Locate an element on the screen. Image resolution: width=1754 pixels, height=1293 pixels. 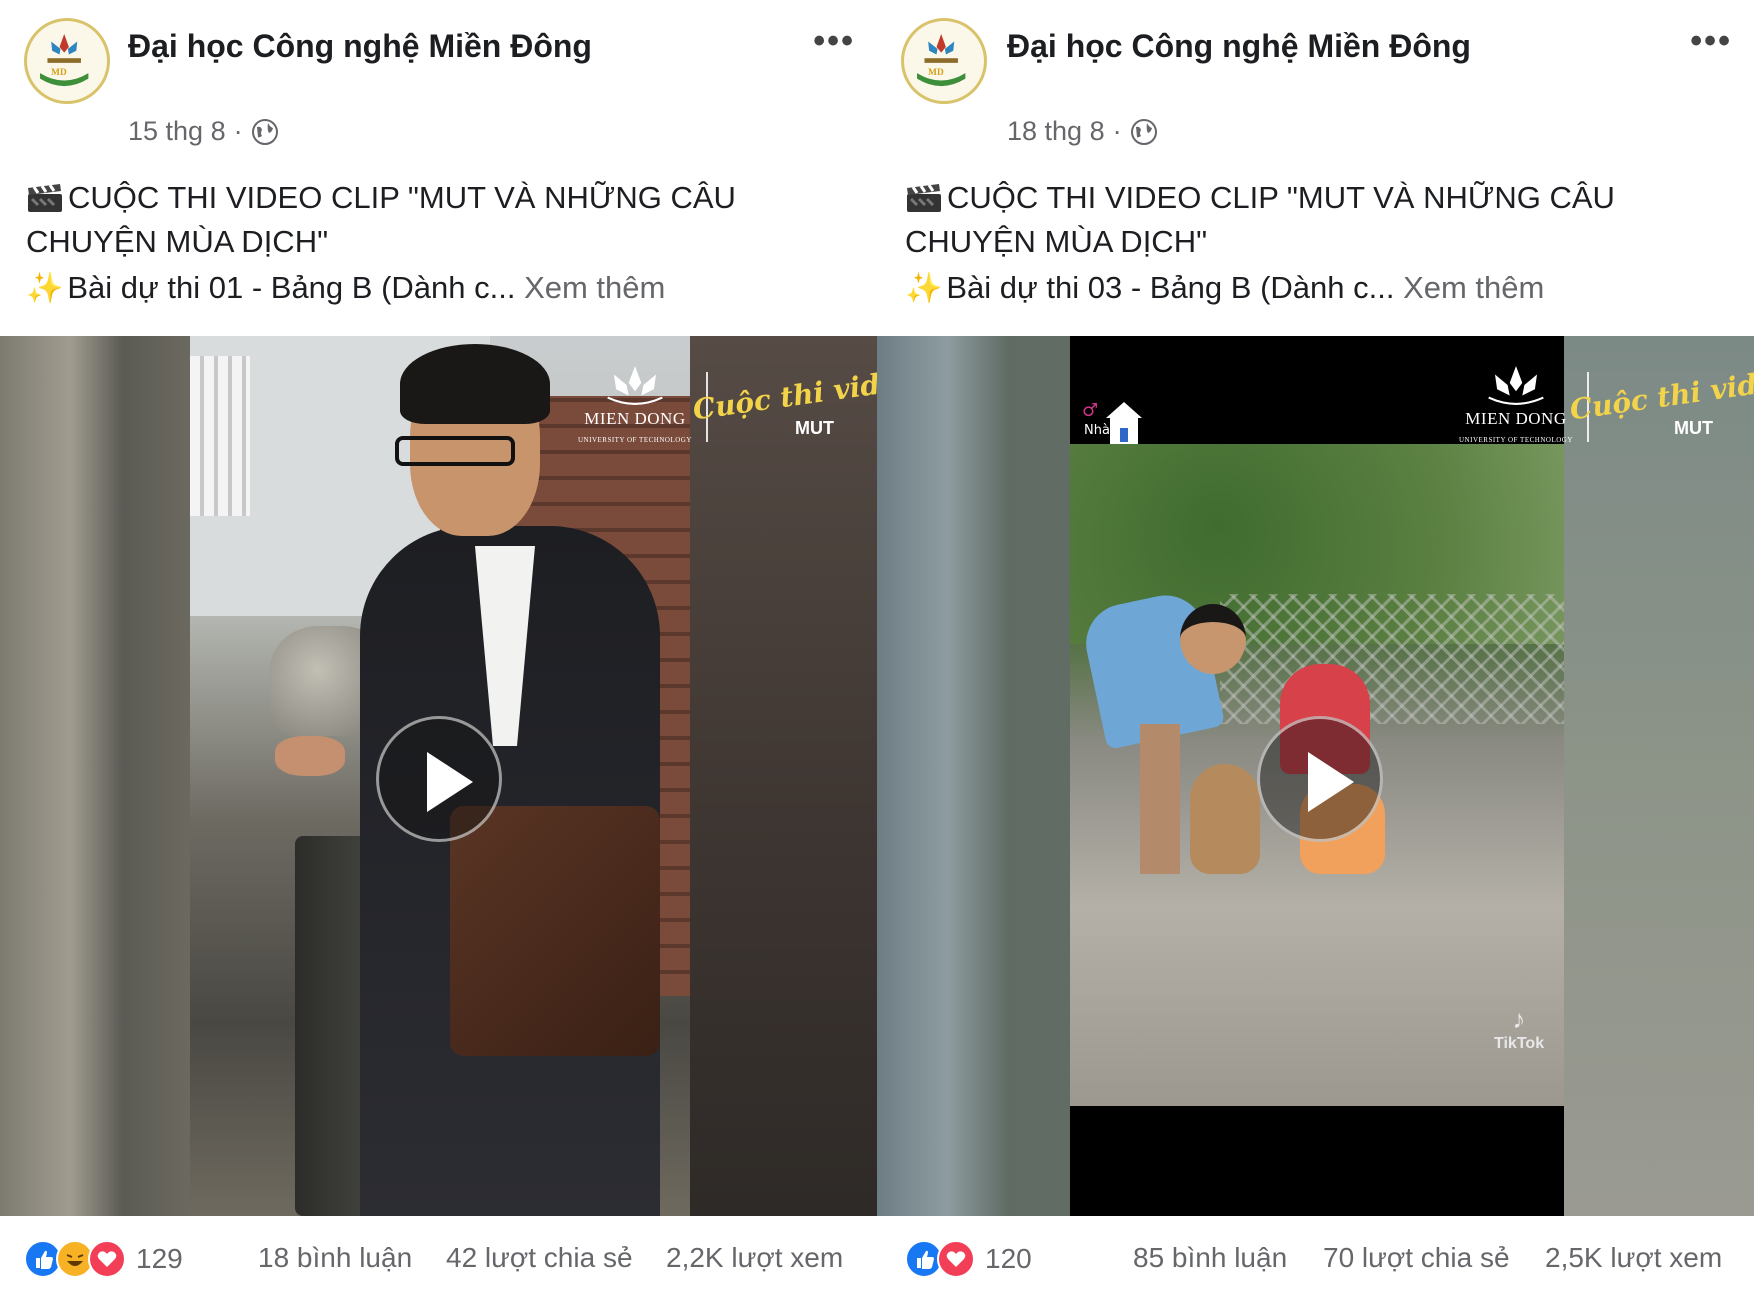
reaction-count: 120 is located at coordinates (1008, 1258).